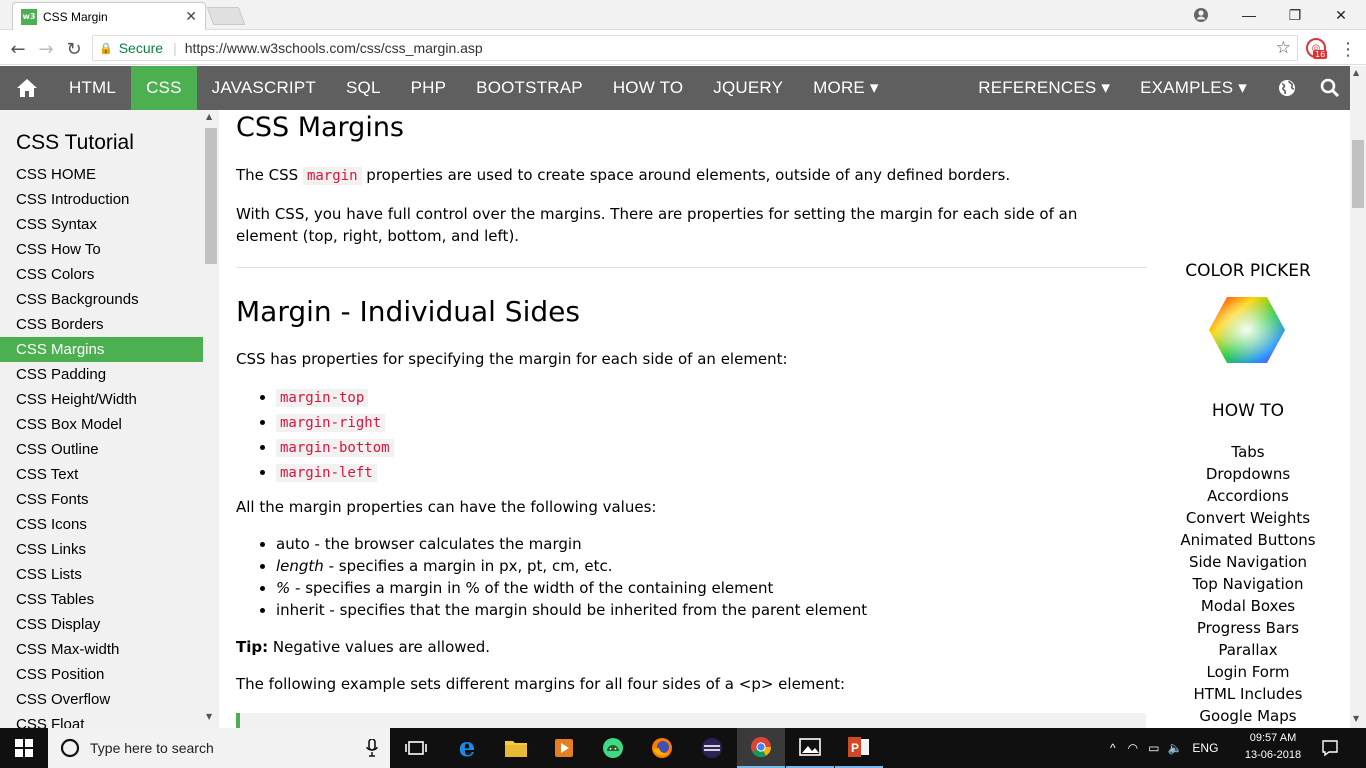 The width and height of the screenshot is (1366, 768). I want to click on eclipse-icon, so click(712, 748).